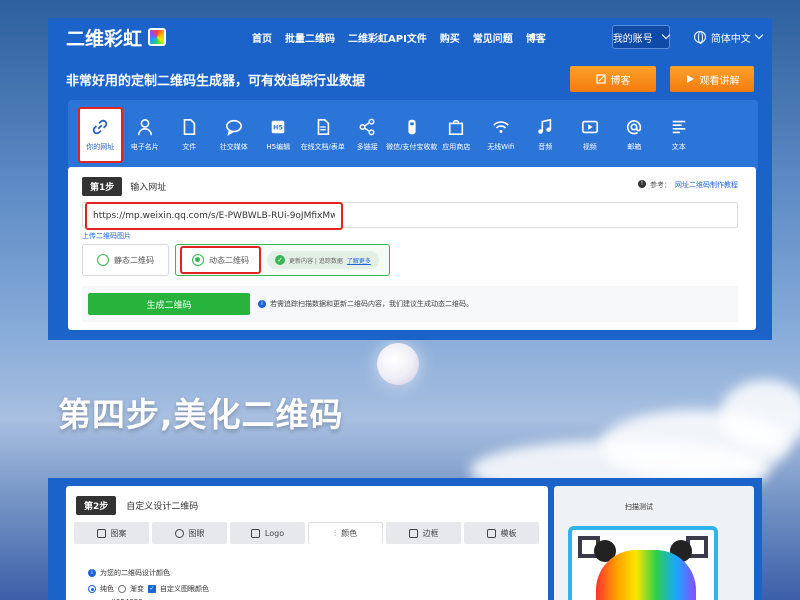  I want to click on brand-name: 二维彩虹, so click(104, 38).